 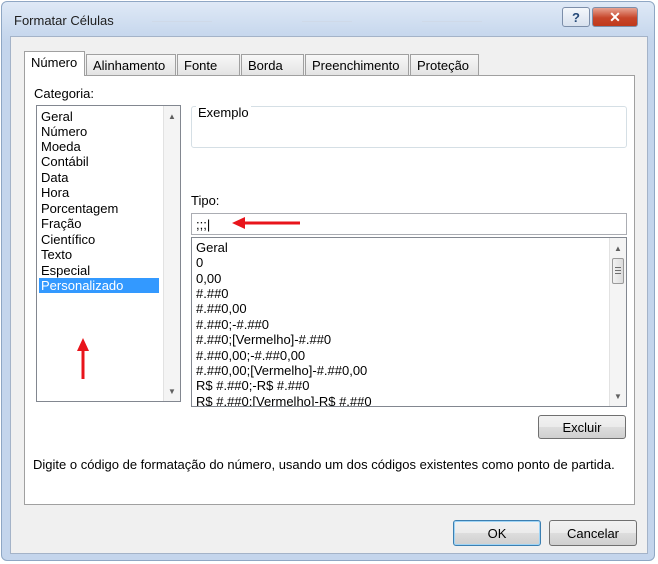 I want to click on list-item: #.##0, so click(x=212, y=293).